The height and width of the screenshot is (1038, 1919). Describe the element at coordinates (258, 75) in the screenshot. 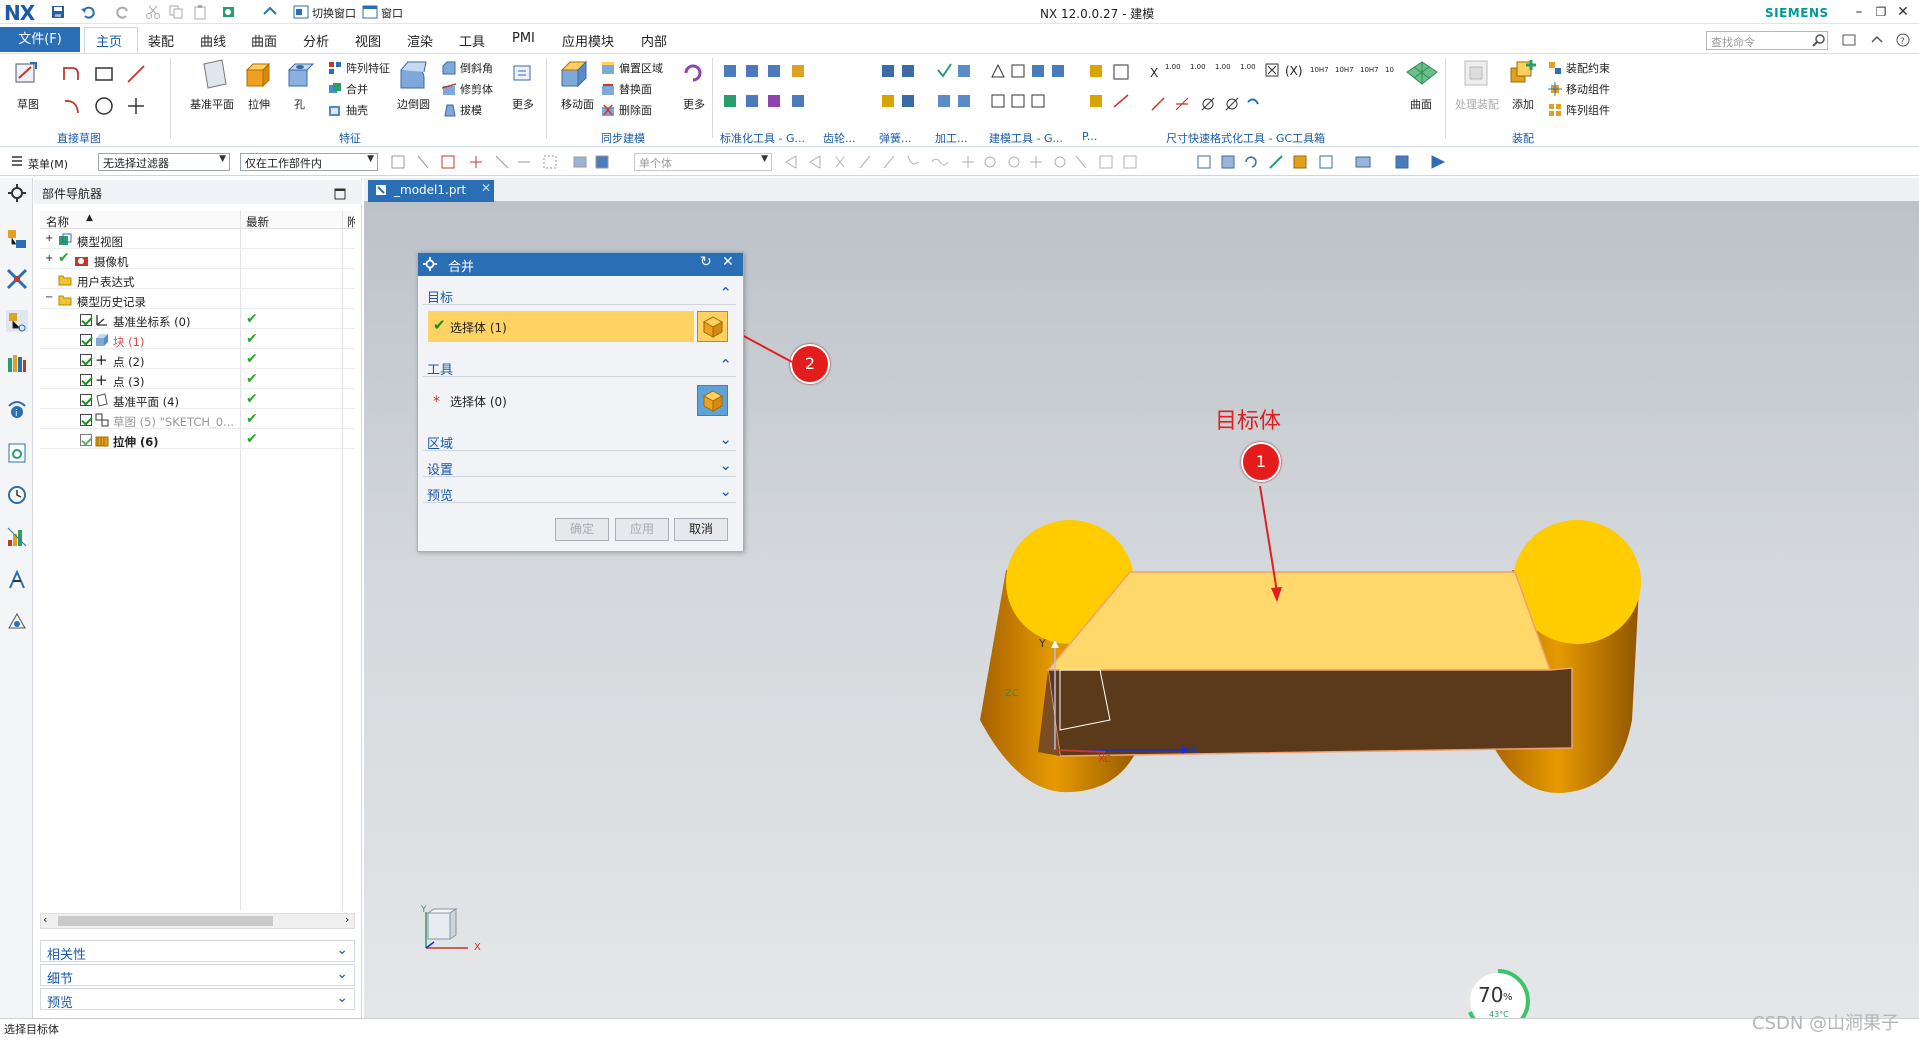

I see `extrude-icon` at that location.